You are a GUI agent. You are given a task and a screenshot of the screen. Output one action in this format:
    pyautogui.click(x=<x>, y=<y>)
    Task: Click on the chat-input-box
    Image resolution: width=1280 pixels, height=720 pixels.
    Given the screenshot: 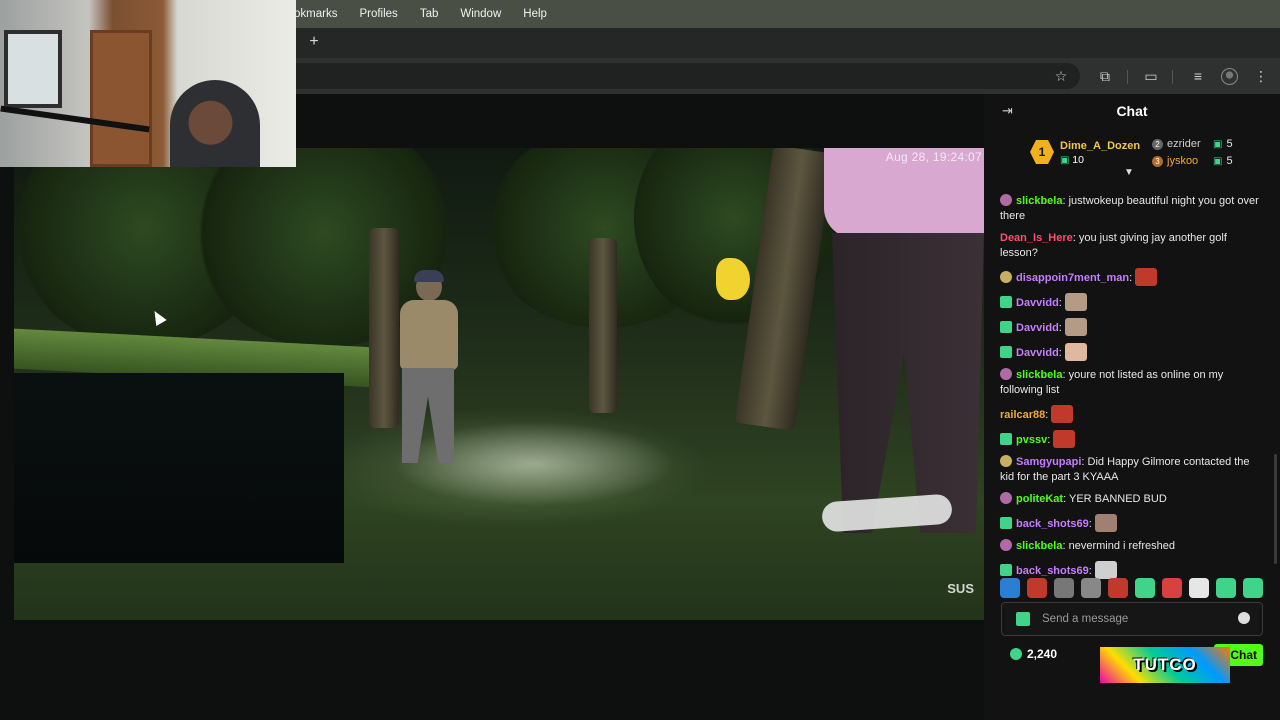 What is the action you would take?
    pyautogui.click(x=1132, y=619)
    